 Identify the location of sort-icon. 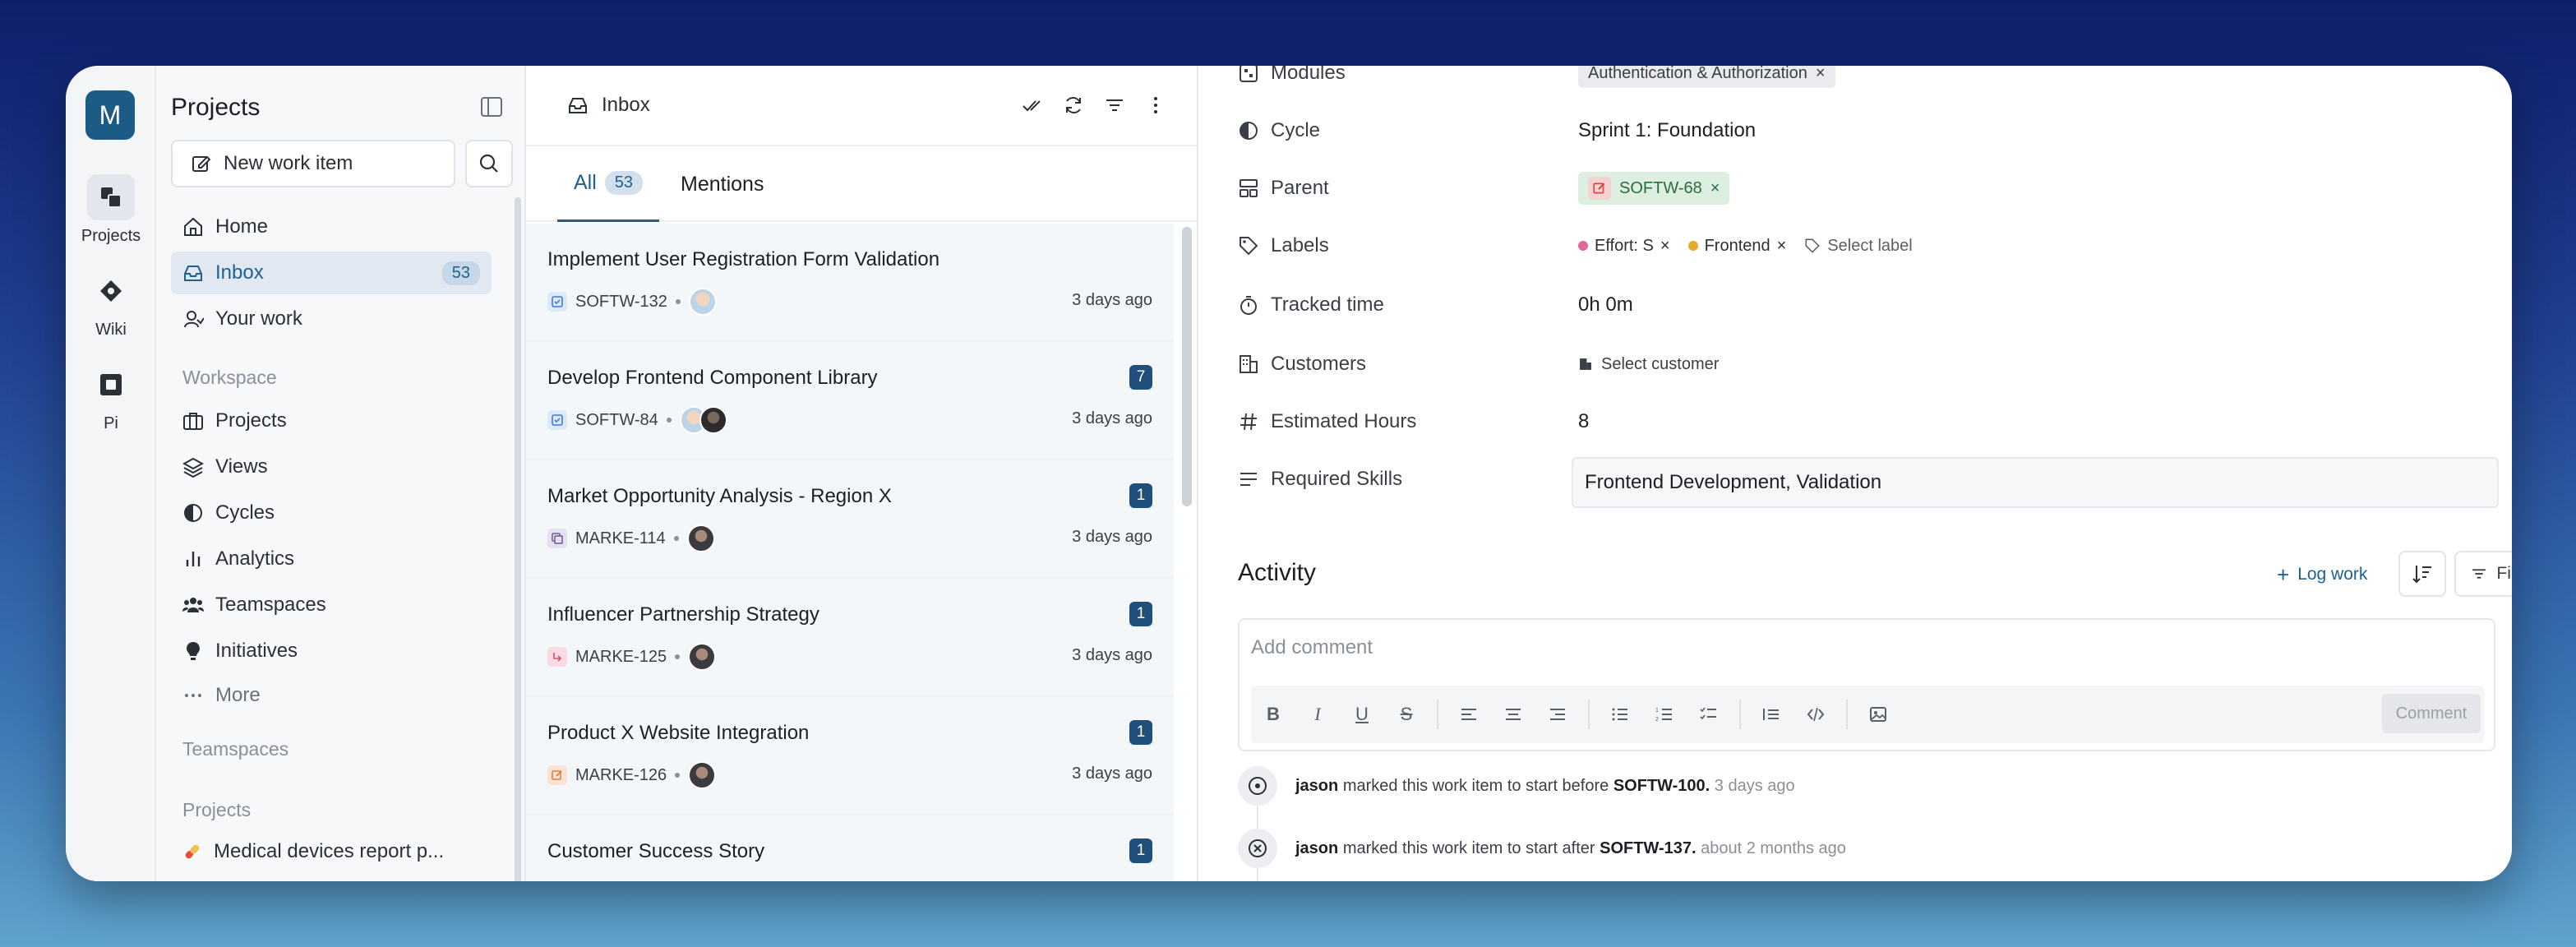
(2421, 575).